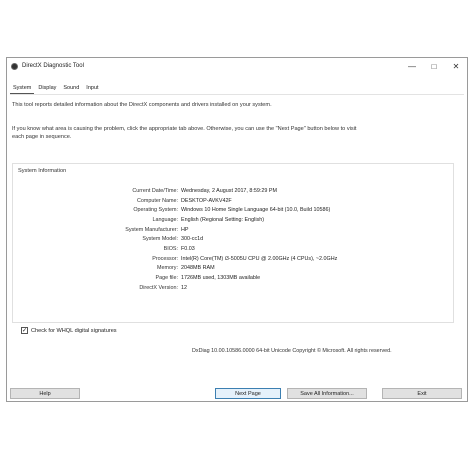 This screenshot has height=474, width=474. What do you see at coordinates (233, 249) in the screenshot?
I see `info-row-bios: BIOS: F0.03` at bounding box center [233, 249].